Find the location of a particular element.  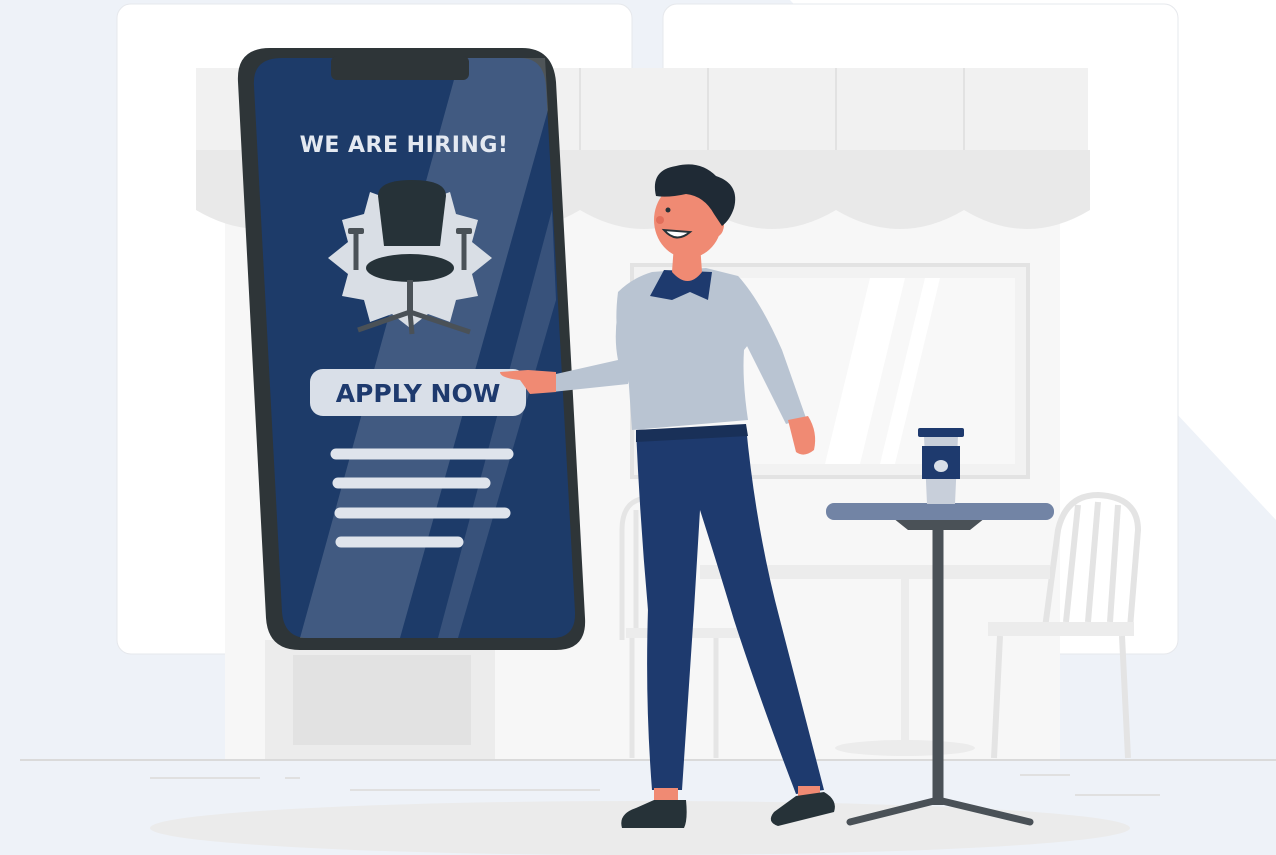

apply-now-button: APPLY NOW is located at coordinates (418, 392).